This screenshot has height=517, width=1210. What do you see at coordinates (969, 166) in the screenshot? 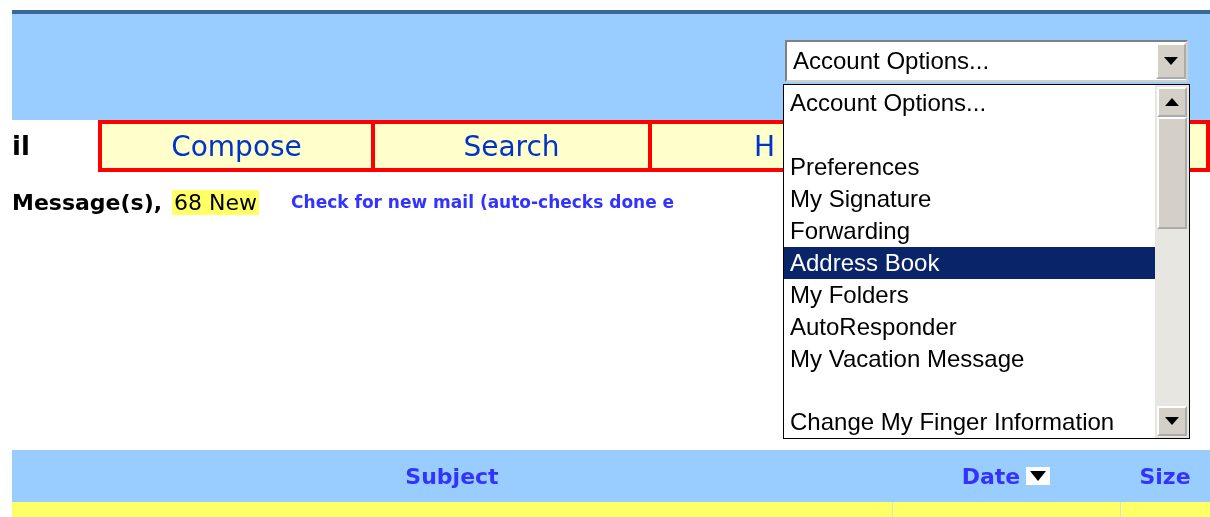
I see `dropdown-option: Preferences` at bounding box center [969, 166].